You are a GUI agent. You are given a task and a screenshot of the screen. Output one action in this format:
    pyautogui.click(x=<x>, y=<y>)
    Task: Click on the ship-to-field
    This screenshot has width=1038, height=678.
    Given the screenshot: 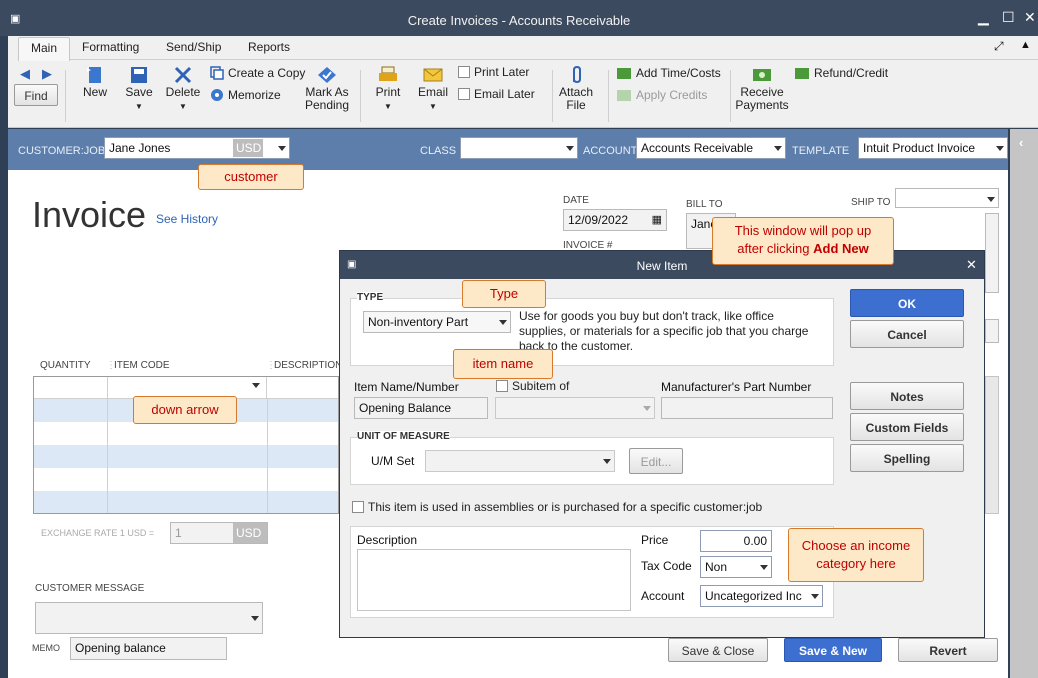 What is the action you would take?
    pyautogui.click(x=992, y=253)
    